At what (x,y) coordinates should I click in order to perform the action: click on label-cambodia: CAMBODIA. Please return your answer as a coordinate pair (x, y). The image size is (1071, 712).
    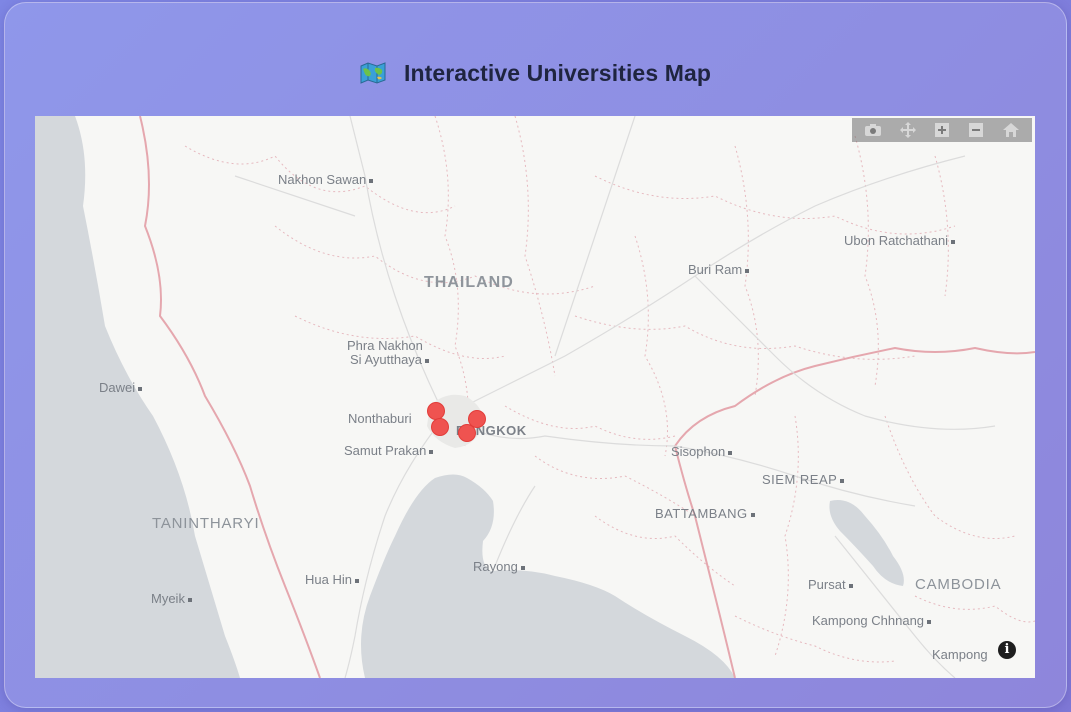
    Looking at the image, I should click on (958, 584).